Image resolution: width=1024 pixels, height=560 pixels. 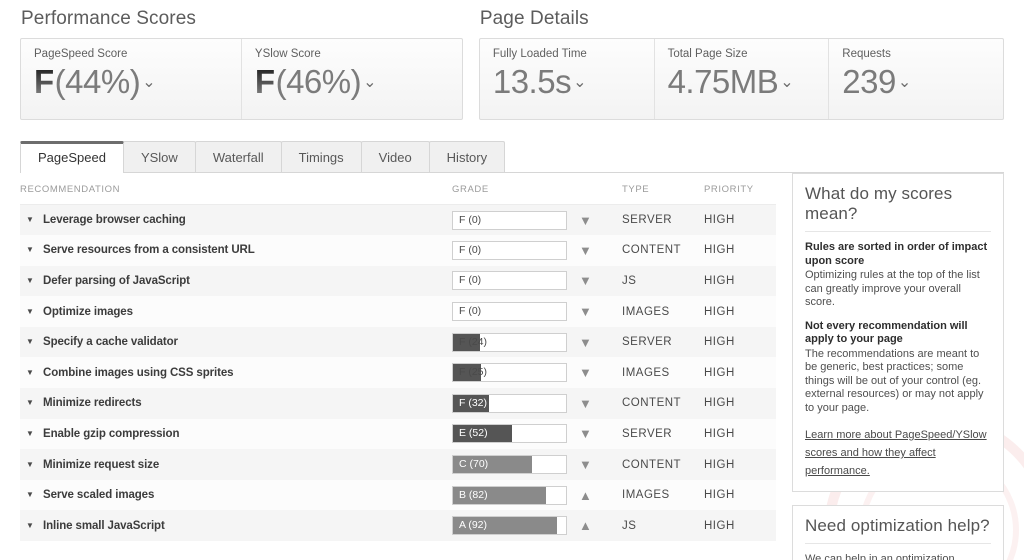 What do you see at coordinates (351, 79) in the screenshot?
I see `metric-yslow-score: YSlow Score F(46%) ⌄` at bounding box center [351, 79].